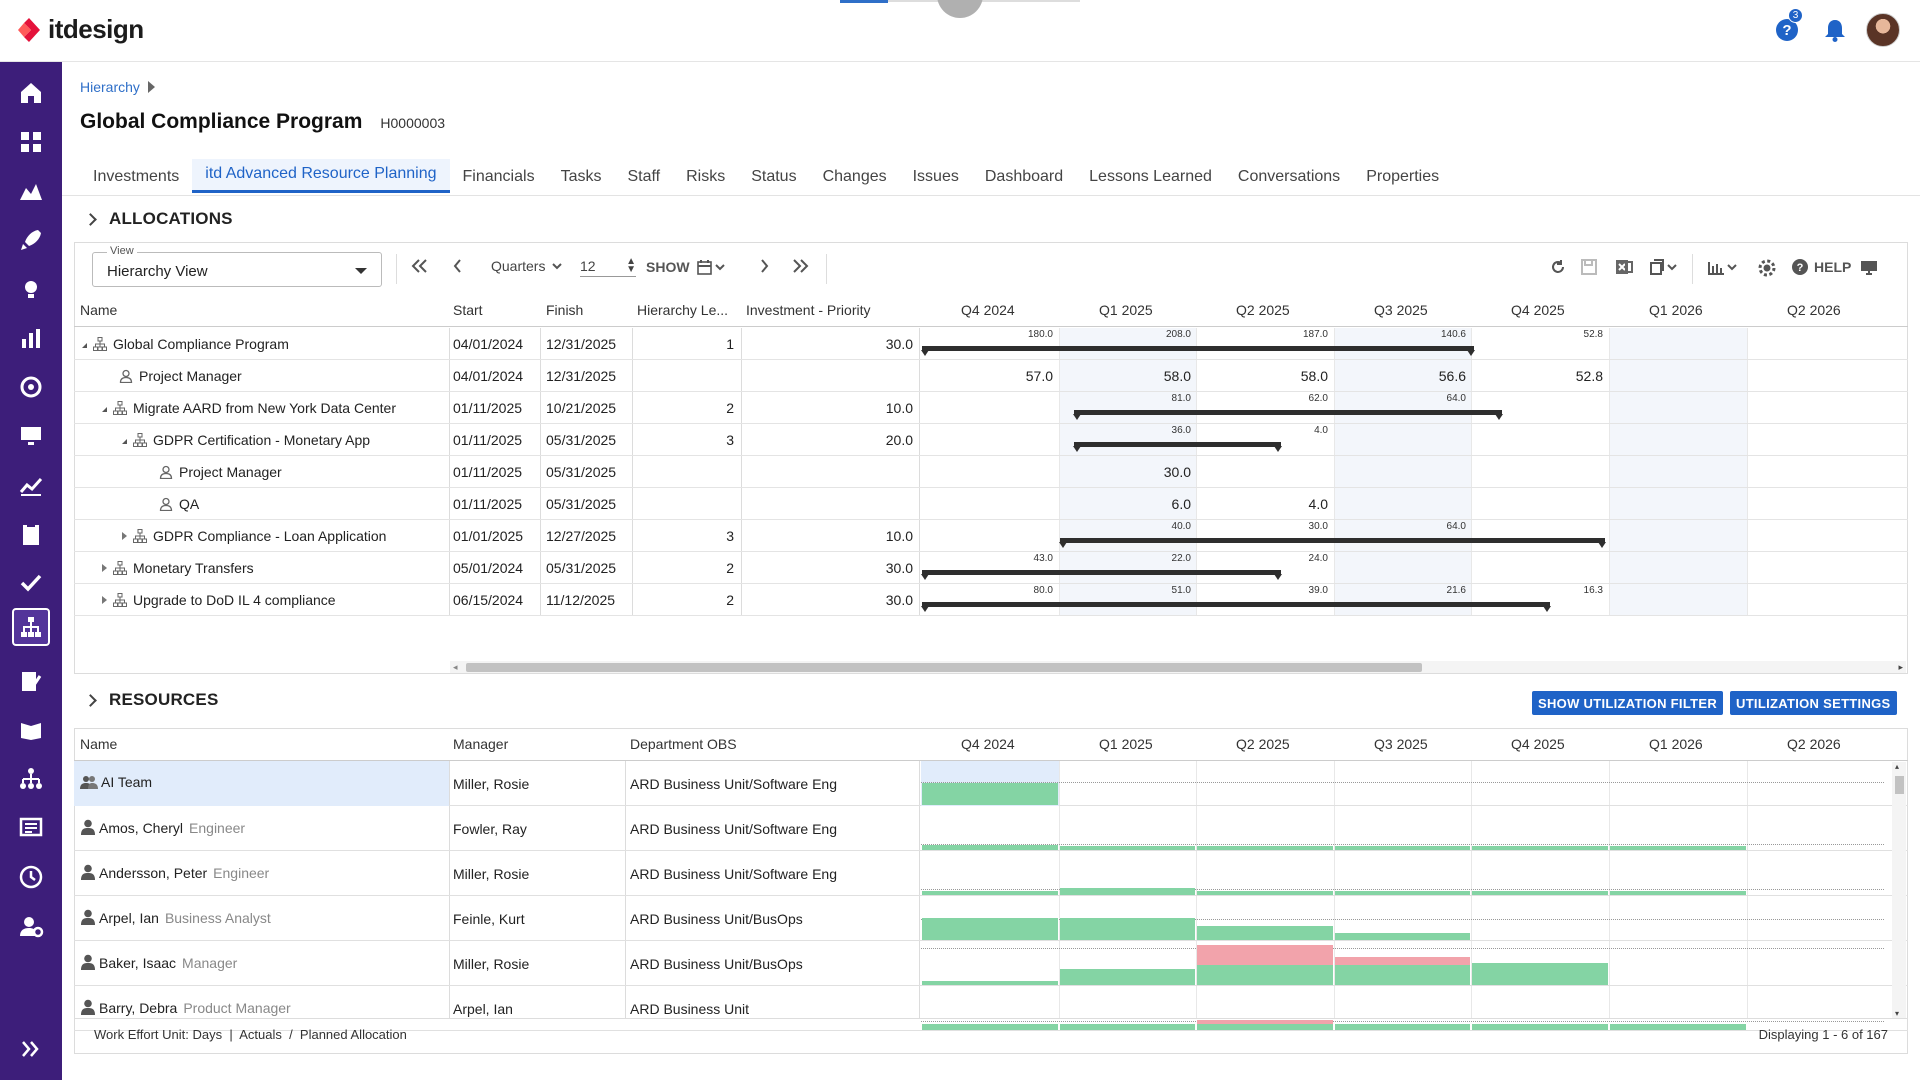 The width and height of the screenshot is (1920, 1080). I want to click on tab-itd-advanced-resource-planning: itd Advanced Resource Planning, so click(321, 176).